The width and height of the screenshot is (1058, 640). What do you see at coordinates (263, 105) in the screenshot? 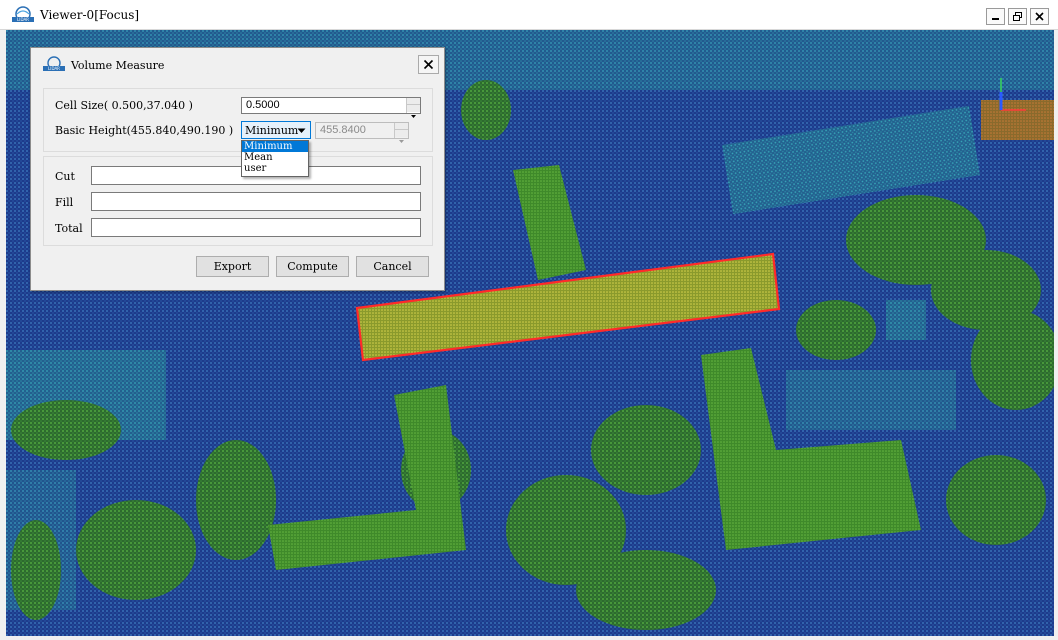
I see `cell-size-value: 0.5000` at bounding box center [263, 105].